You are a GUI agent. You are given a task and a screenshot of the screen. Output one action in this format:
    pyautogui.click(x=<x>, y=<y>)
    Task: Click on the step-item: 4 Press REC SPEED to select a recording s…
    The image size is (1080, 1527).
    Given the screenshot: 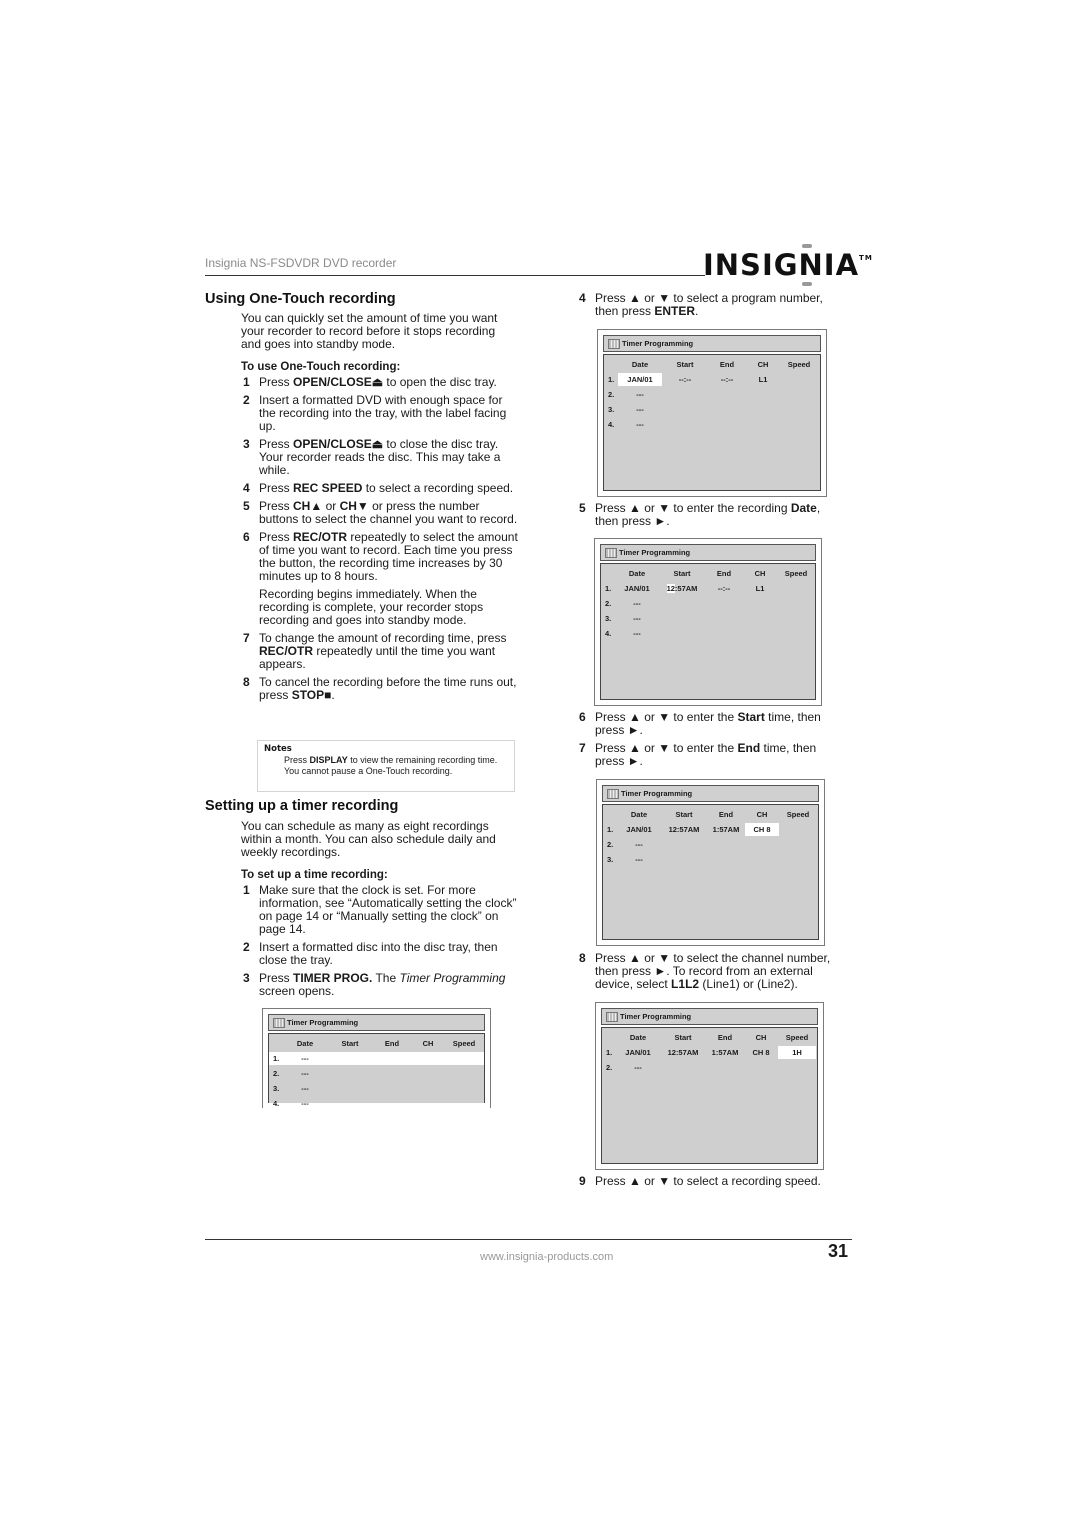 What is the action you would take?
    pyautogui.click(x=381, y=488)
    